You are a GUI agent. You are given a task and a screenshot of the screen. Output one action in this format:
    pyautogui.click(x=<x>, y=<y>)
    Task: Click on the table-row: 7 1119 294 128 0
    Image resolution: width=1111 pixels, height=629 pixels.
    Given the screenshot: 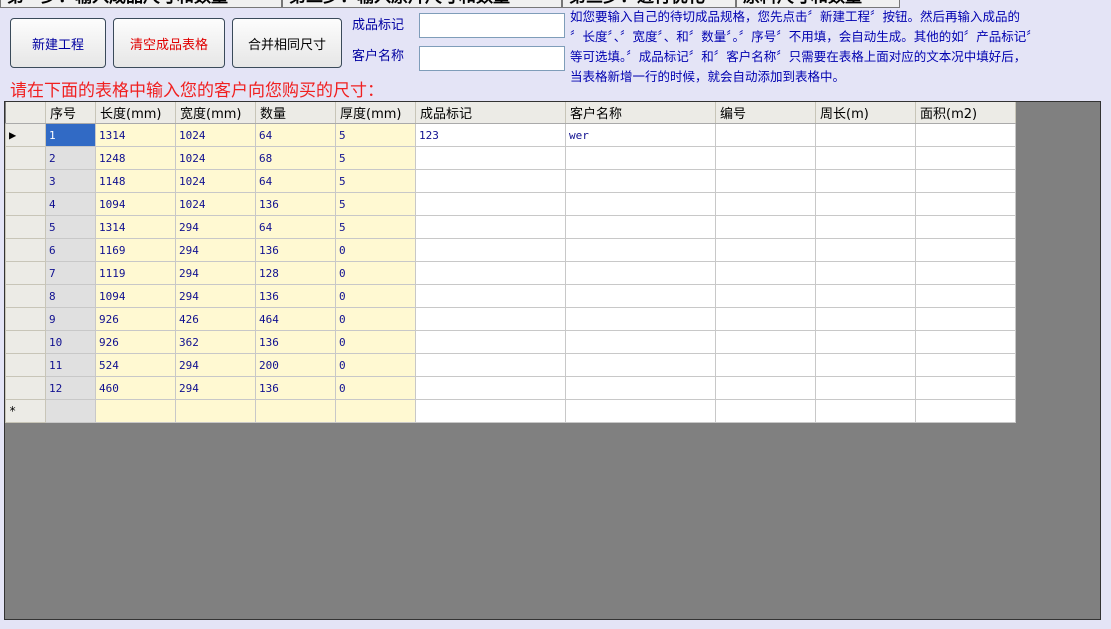 What is the action you would take?
    pyautogui.click(x=510, y=273)
    